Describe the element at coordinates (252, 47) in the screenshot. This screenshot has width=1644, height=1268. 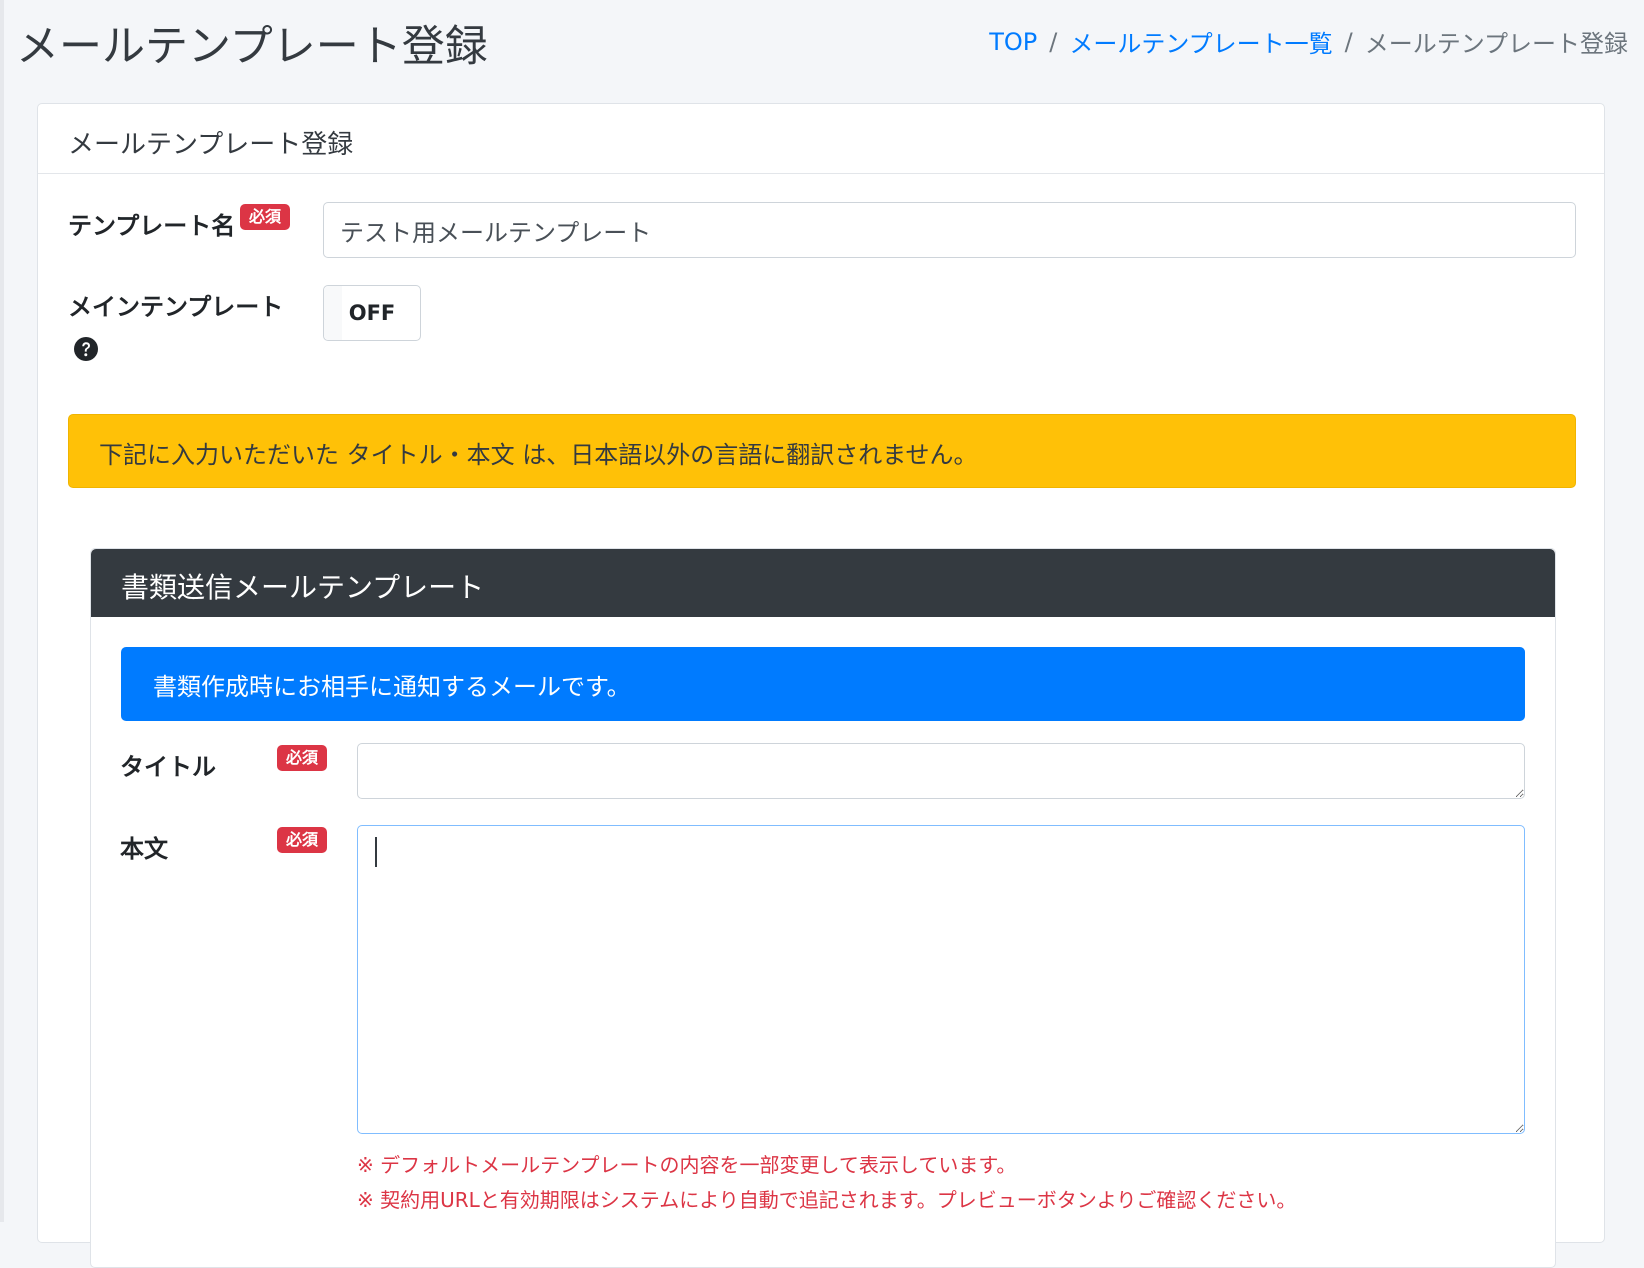
I see `page-title: メールテンプレート登録` at that location.